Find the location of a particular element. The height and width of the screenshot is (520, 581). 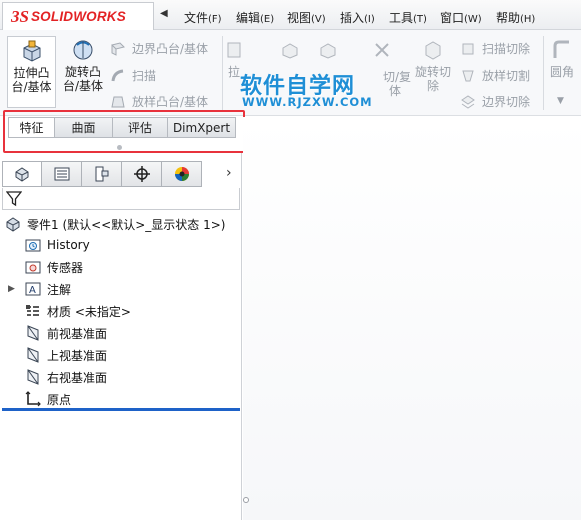

tree-item-label: 材质 <未指定> is located at coordinates (89, 311).